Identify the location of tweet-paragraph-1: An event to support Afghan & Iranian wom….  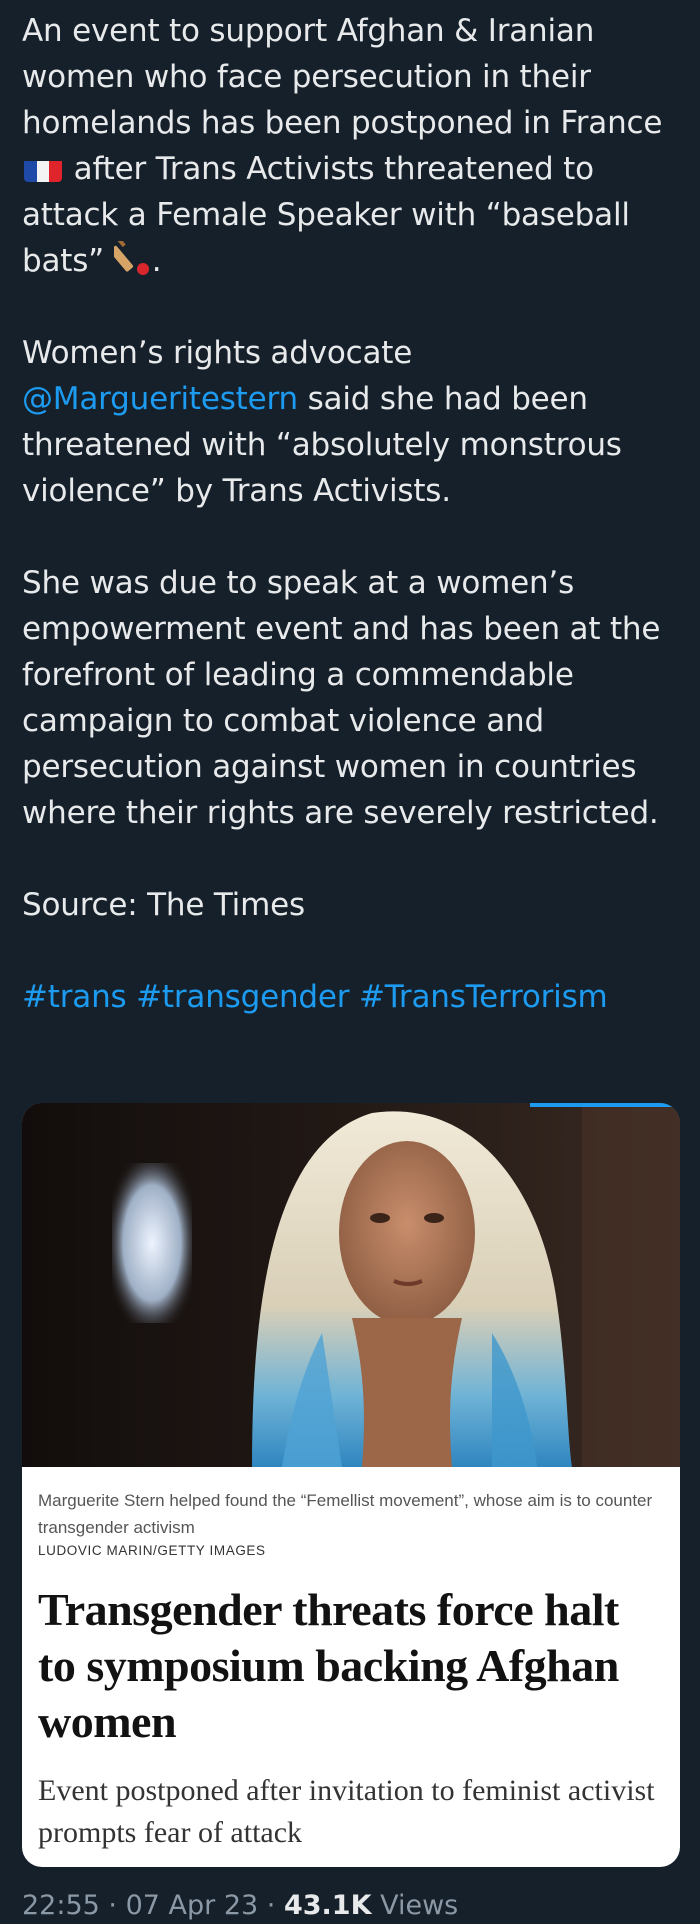
(350, 146).